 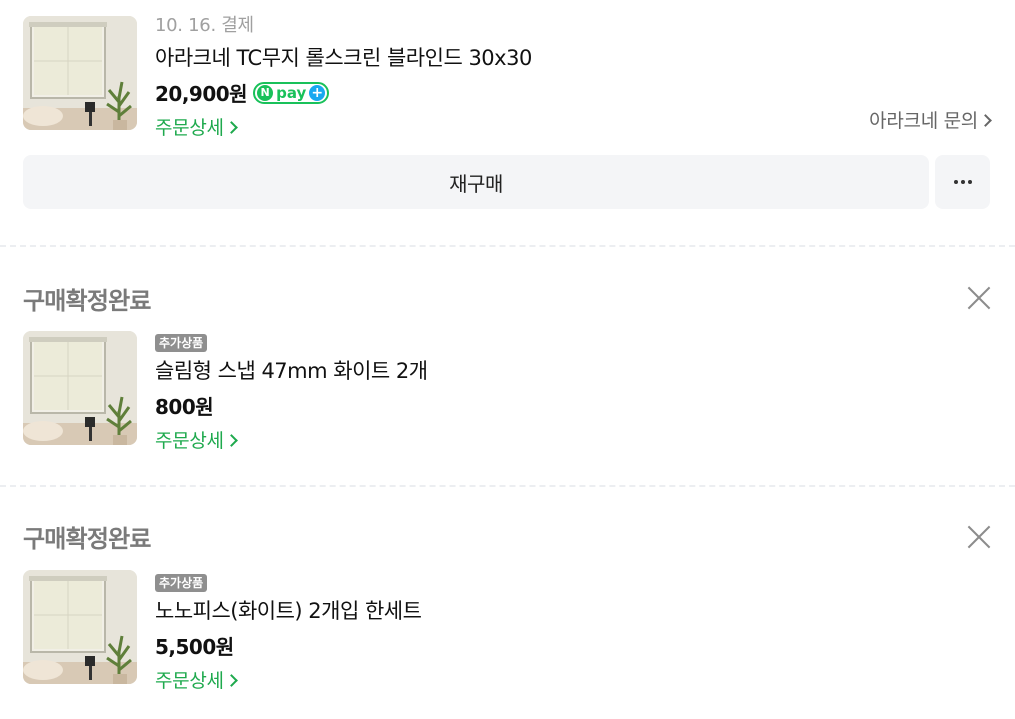 I want to click on order-actions: 재구매, so click(x=506, y=182).